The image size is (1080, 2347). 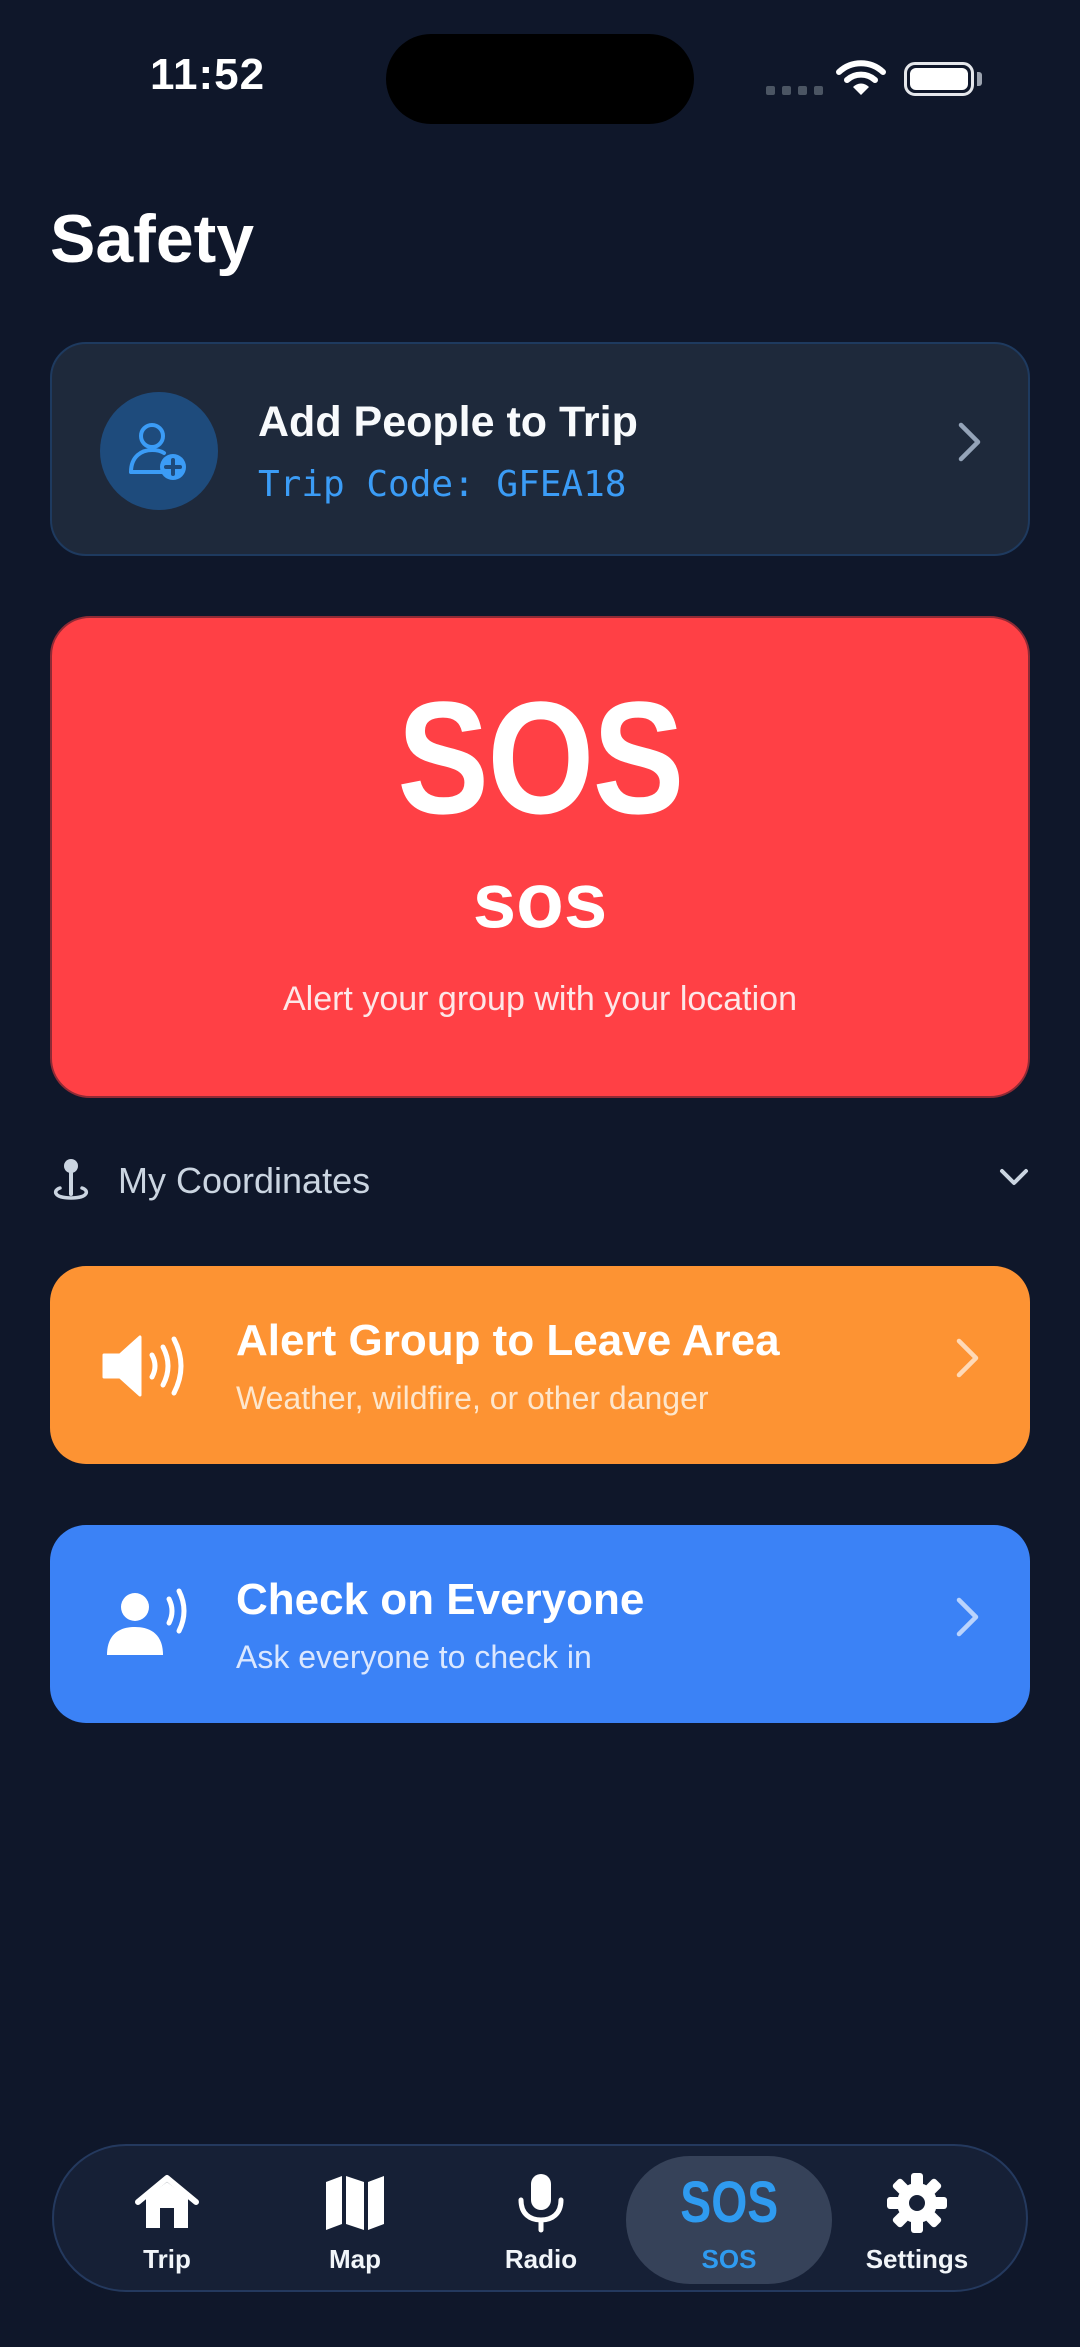 I want to click on add-person-icon, so click(x=159, y=451).